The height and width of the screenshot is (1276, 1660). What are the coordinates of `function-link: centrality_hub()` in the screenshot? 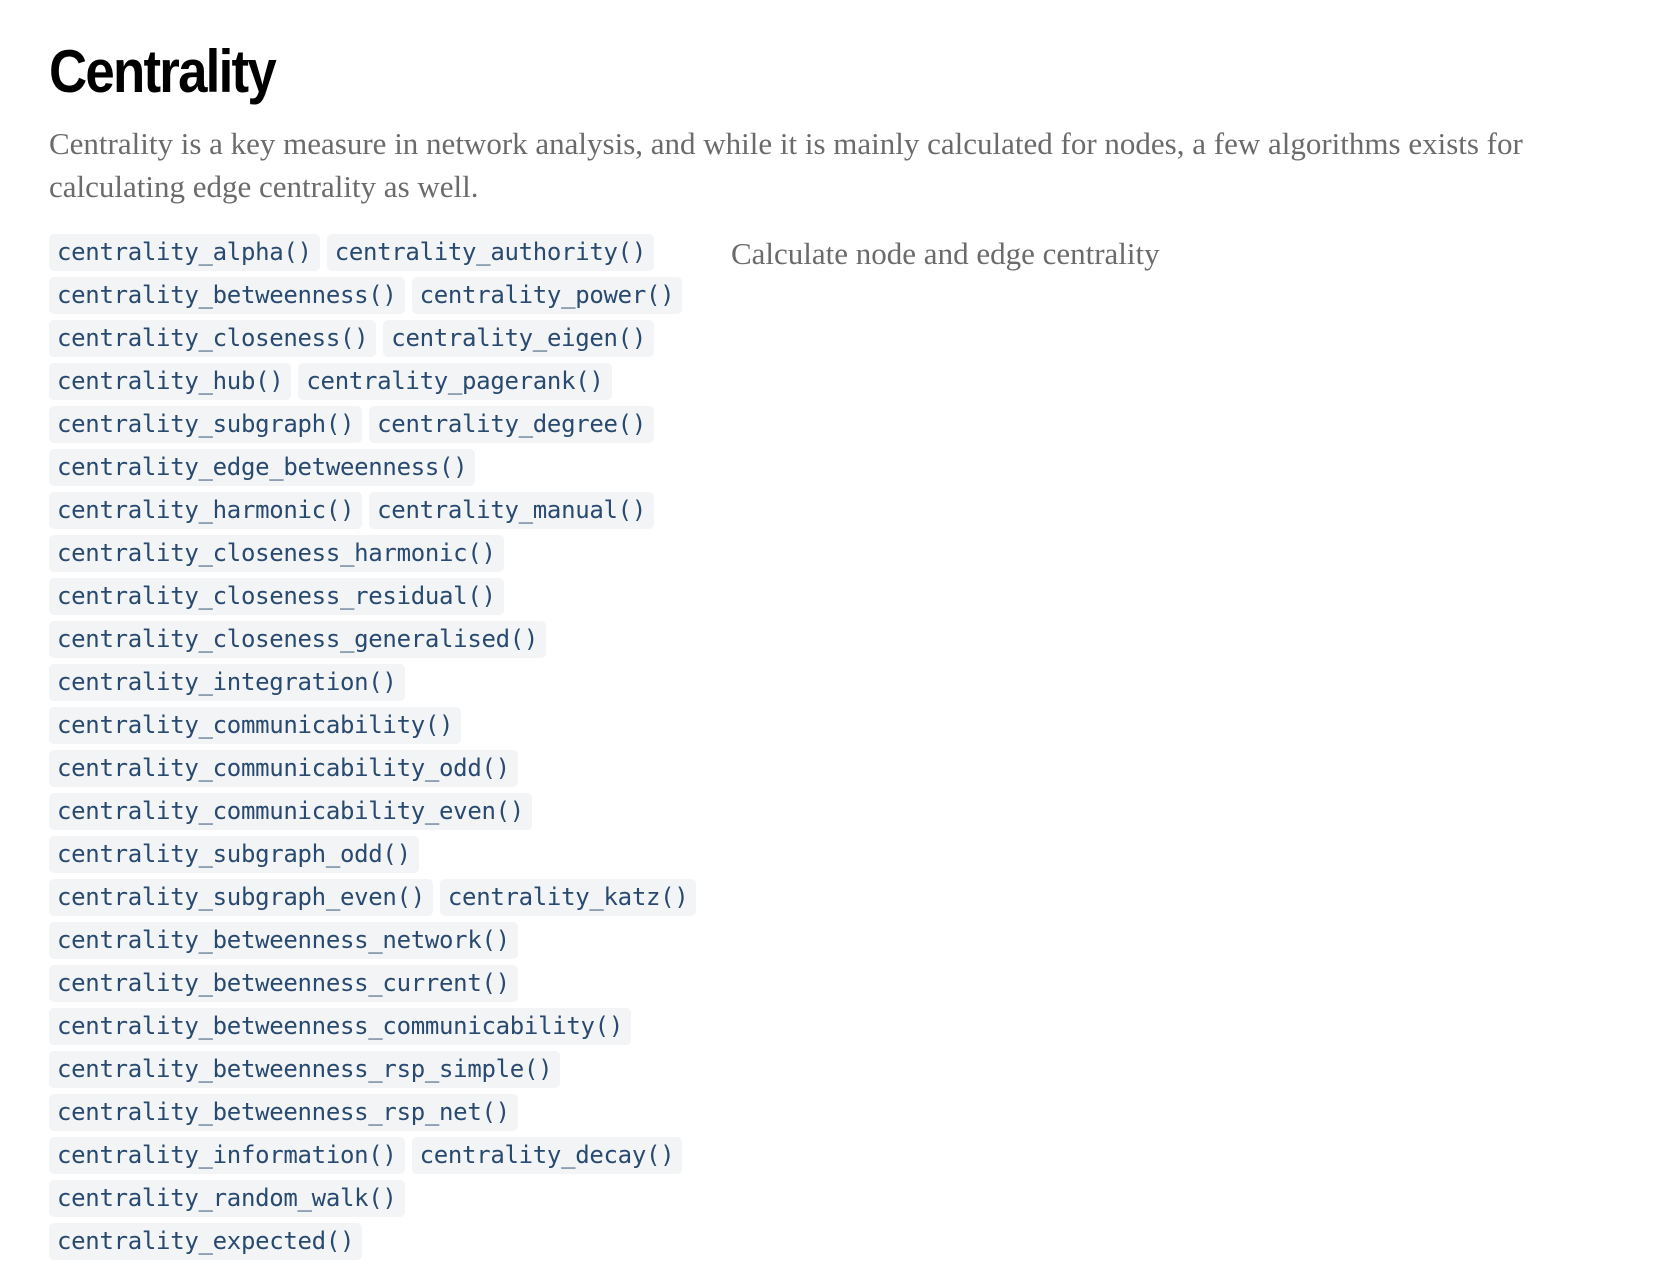 It's located at (170, 381).